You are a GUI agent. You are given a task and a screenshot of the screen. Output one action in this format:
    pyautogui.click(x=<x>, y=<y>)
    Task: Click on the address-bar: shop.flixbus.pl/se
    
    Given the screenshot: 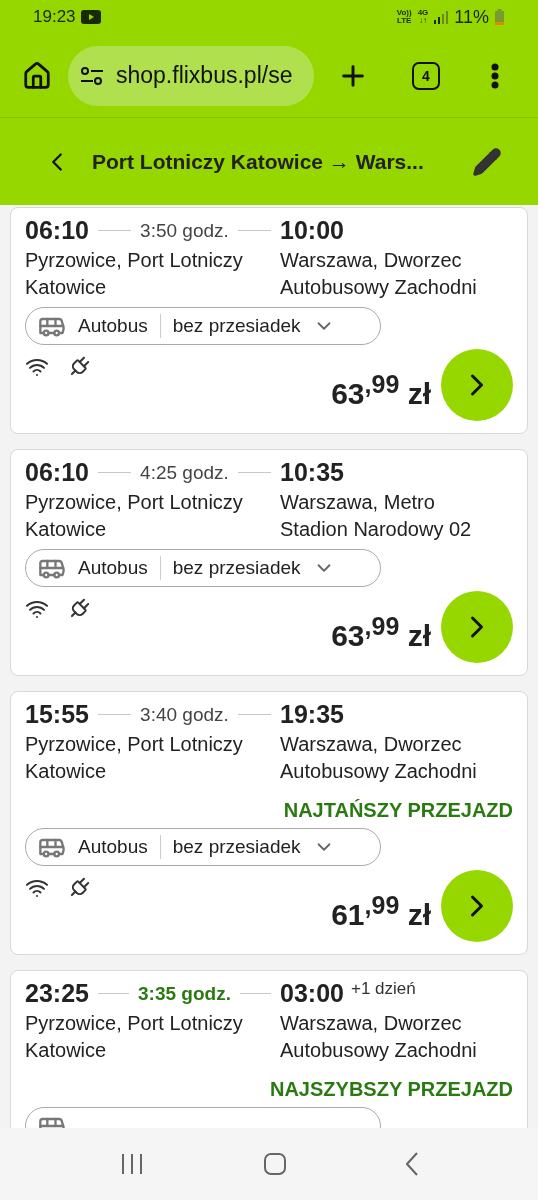 What is the action you would take?
    pyautogui.click(x=191, y=75)
    